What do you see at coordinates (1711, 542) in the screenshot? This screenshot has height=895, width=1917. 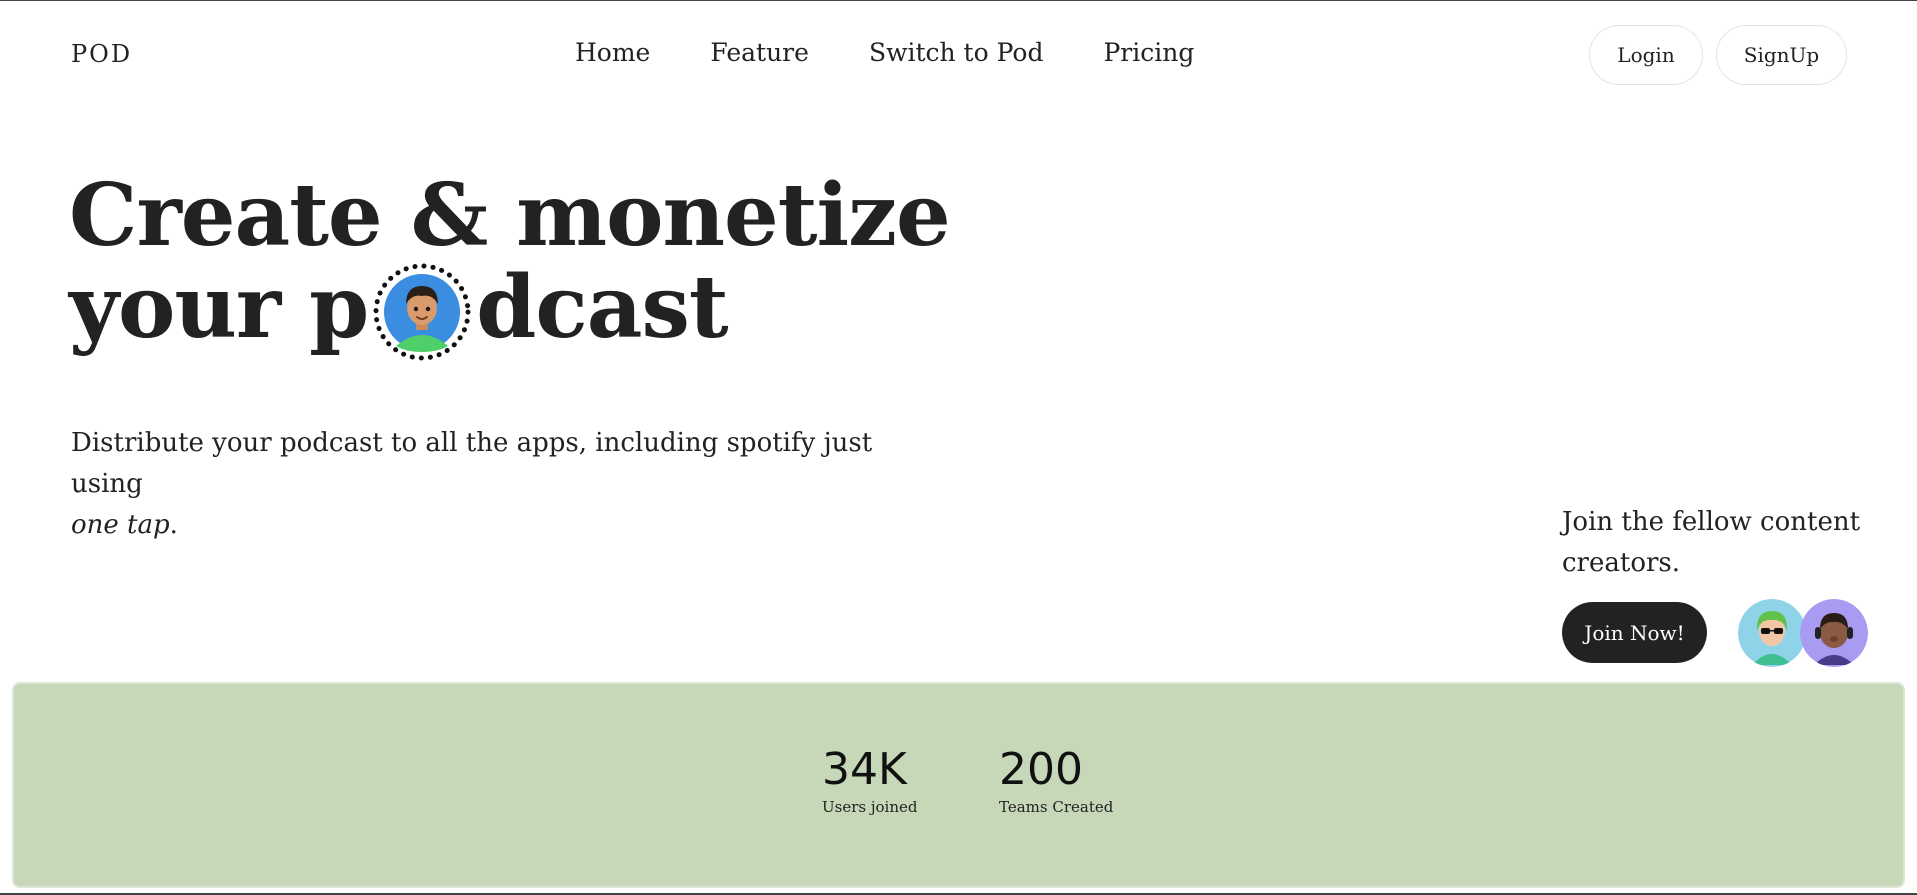 I see `join-text: Join the fellow content creators.` at bounding box center [1711, 542].